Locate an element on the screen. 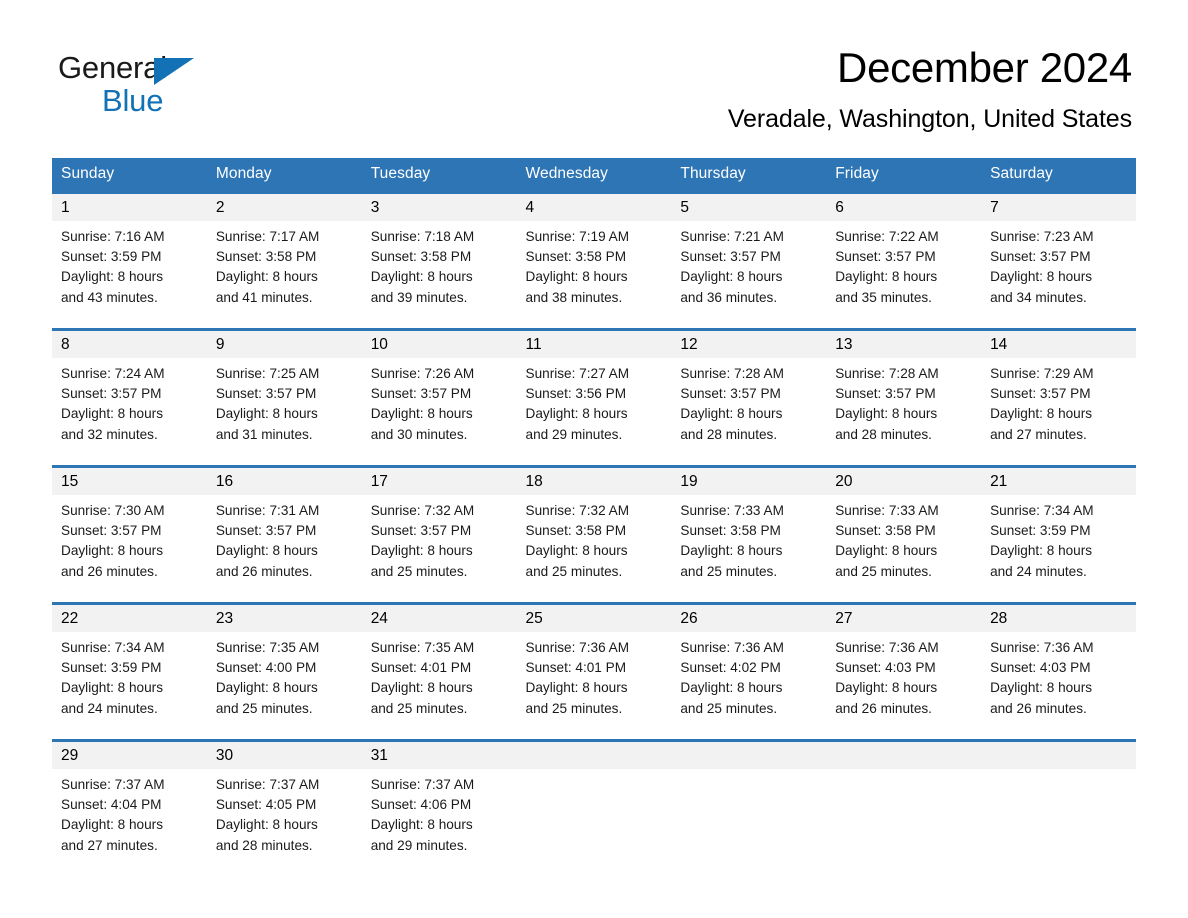 This screenshot has width=1188, height=918. day-number: 19 is located at coordinates (749, 481).